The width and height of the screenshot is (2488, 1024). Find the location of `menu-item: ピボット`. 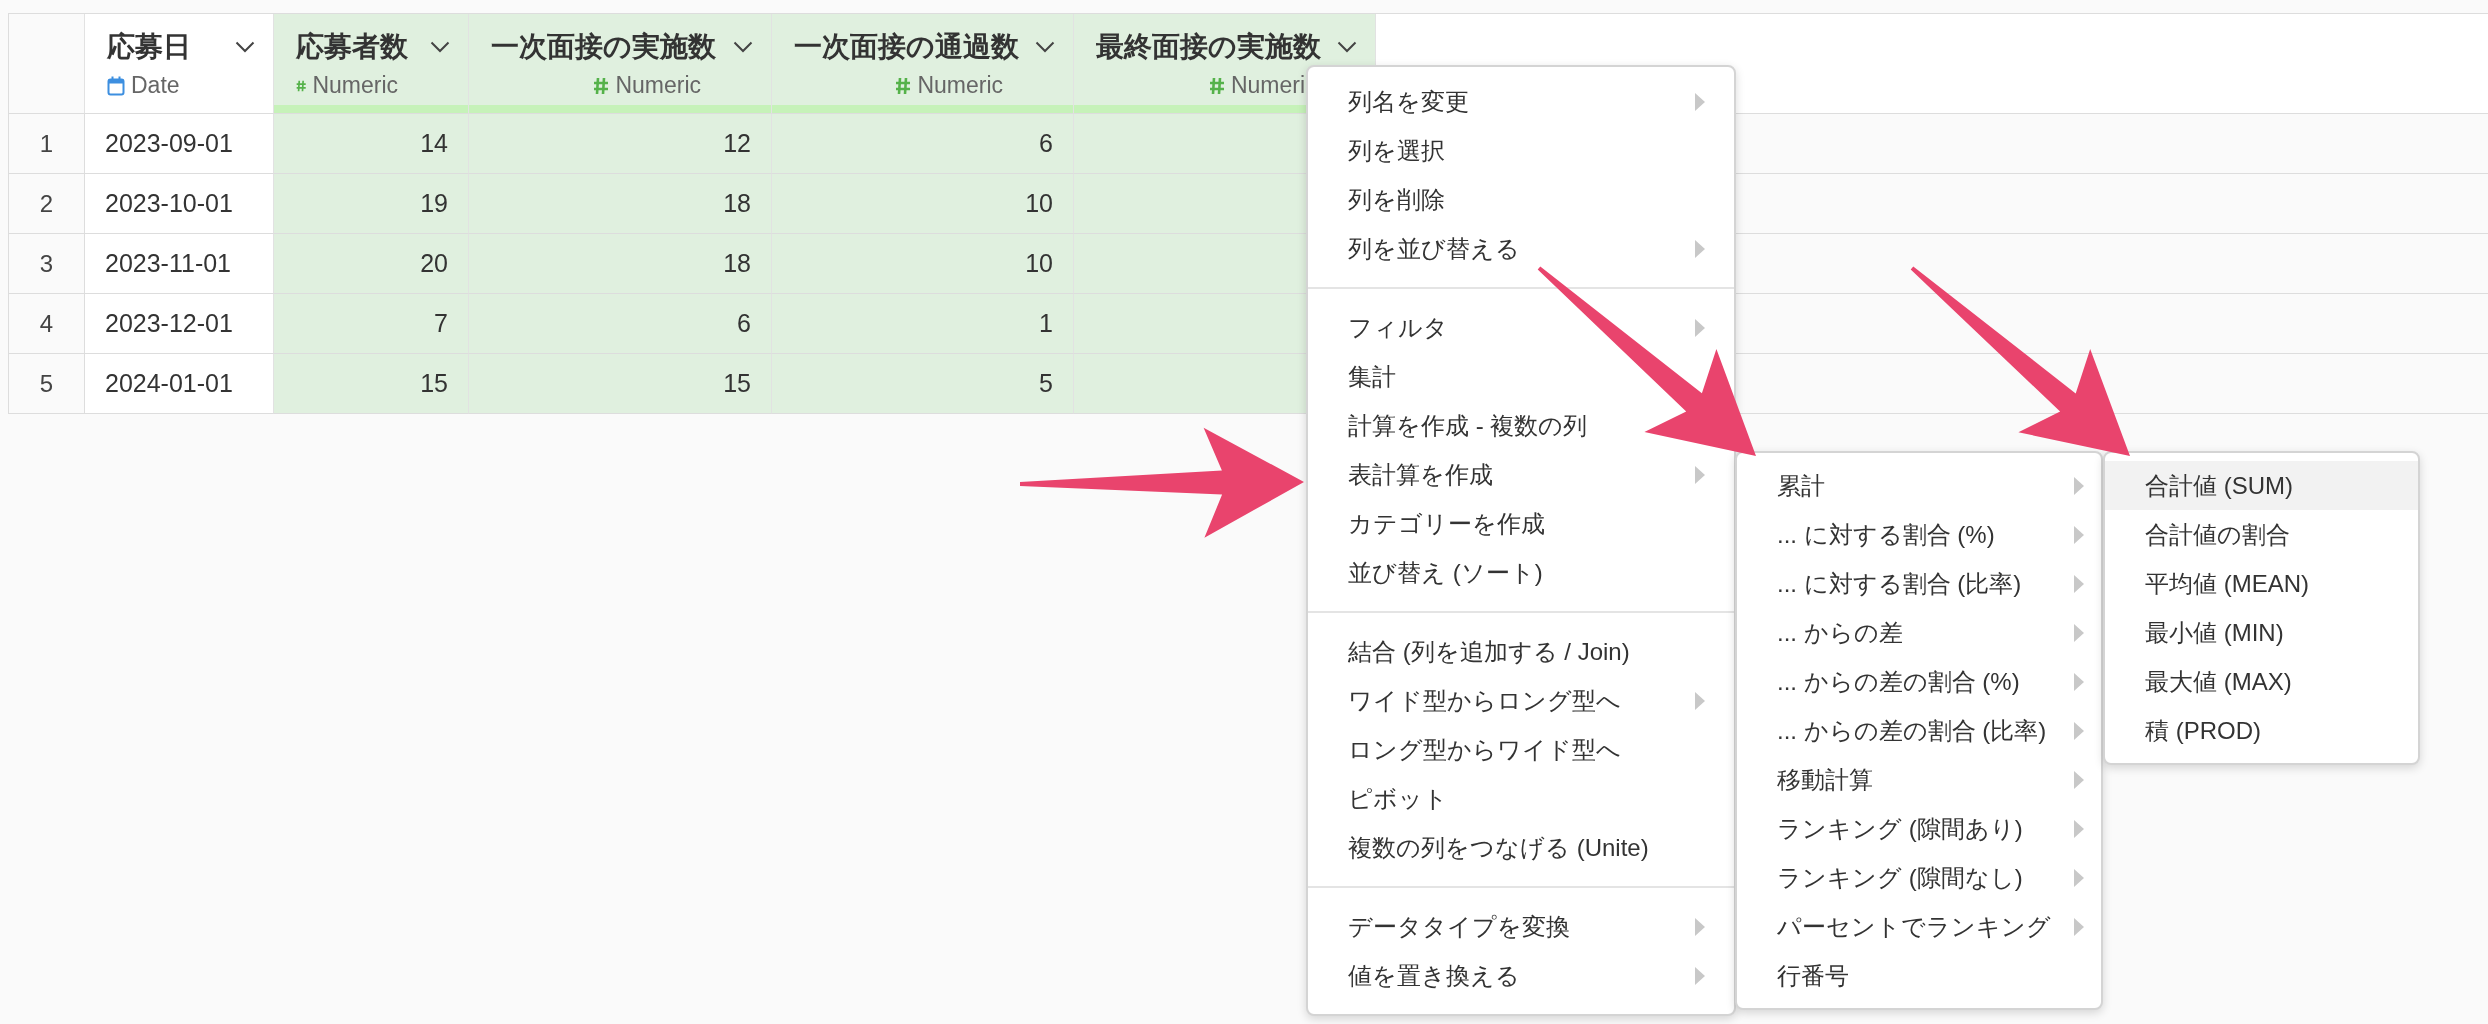

menu-item: ピボット is located at coordinates (1398, 798).